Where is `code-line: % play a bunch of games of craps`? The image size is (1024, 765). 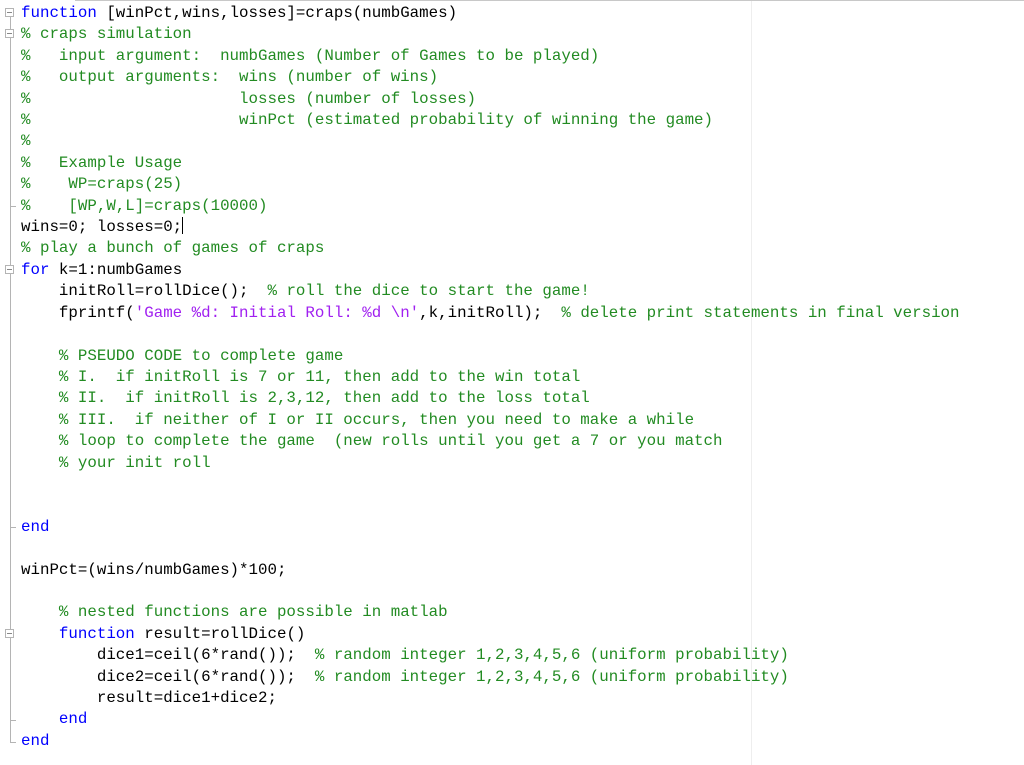 code-line: % play a bunch of games of craps is located at coordinates (490, 248).